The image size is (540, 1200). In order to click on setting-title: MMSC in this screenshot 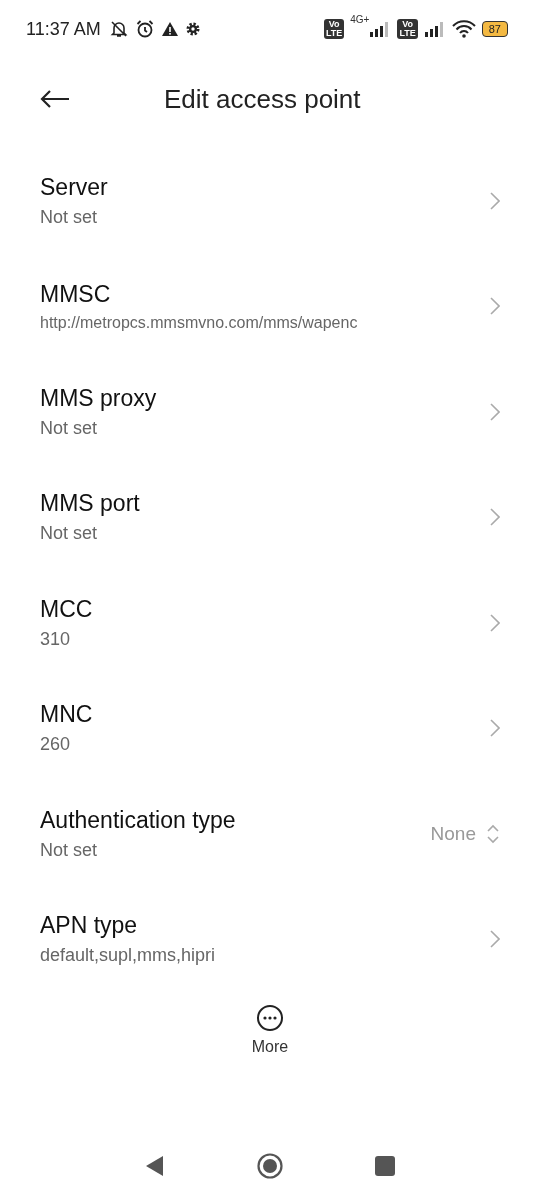, I will do `click(76, 294)`.